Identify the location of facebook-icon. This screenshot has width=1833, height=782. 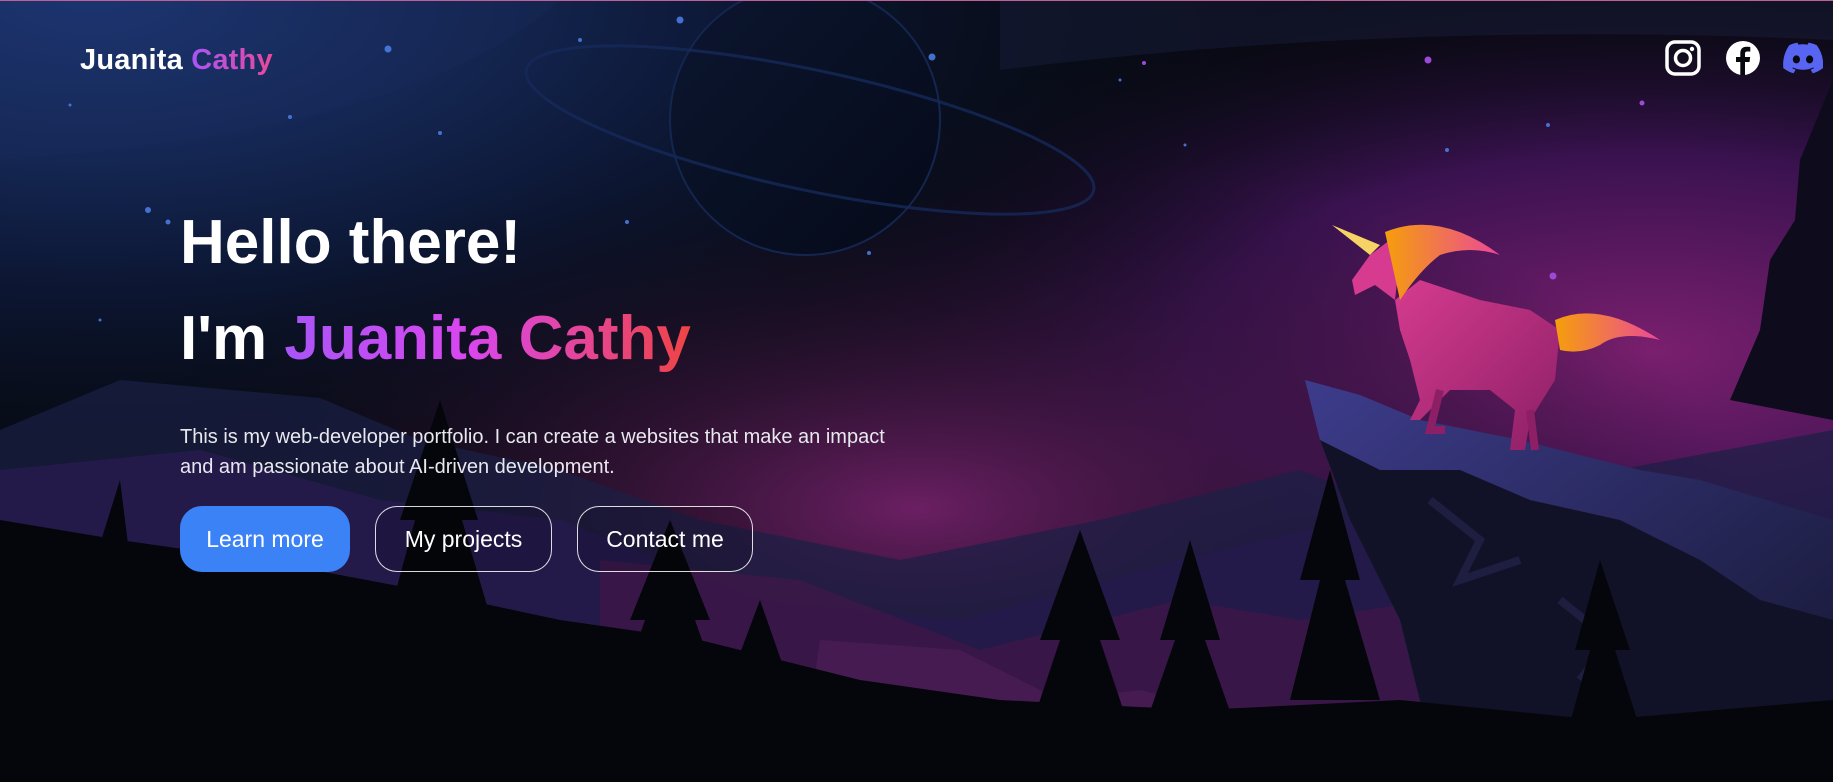
(1743, 58).